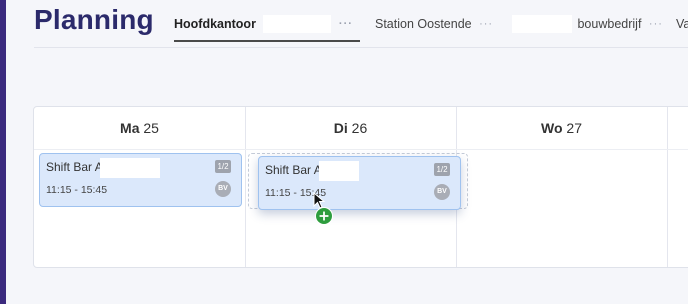 The height and width of the screenshot is (304, 688). I want to click on left-accent-bar, so click(3, 152).